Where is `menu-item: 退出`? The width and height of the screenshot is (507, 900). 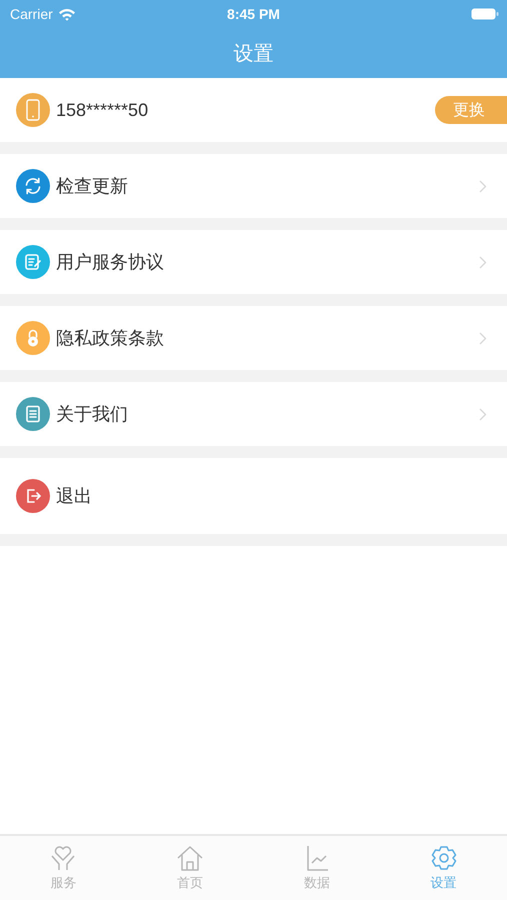
menu-item: 退出 is located at coordinates (253, 496).